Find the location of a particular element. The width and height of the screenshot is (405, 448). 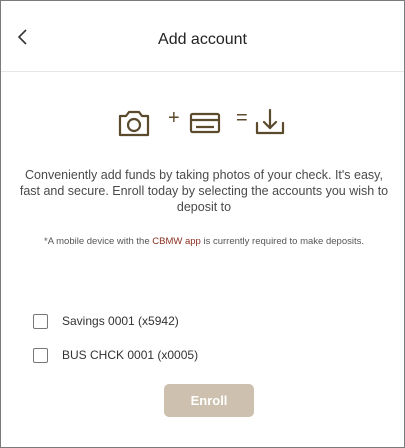

page-title: Add account is located at coordinates (202, 39).